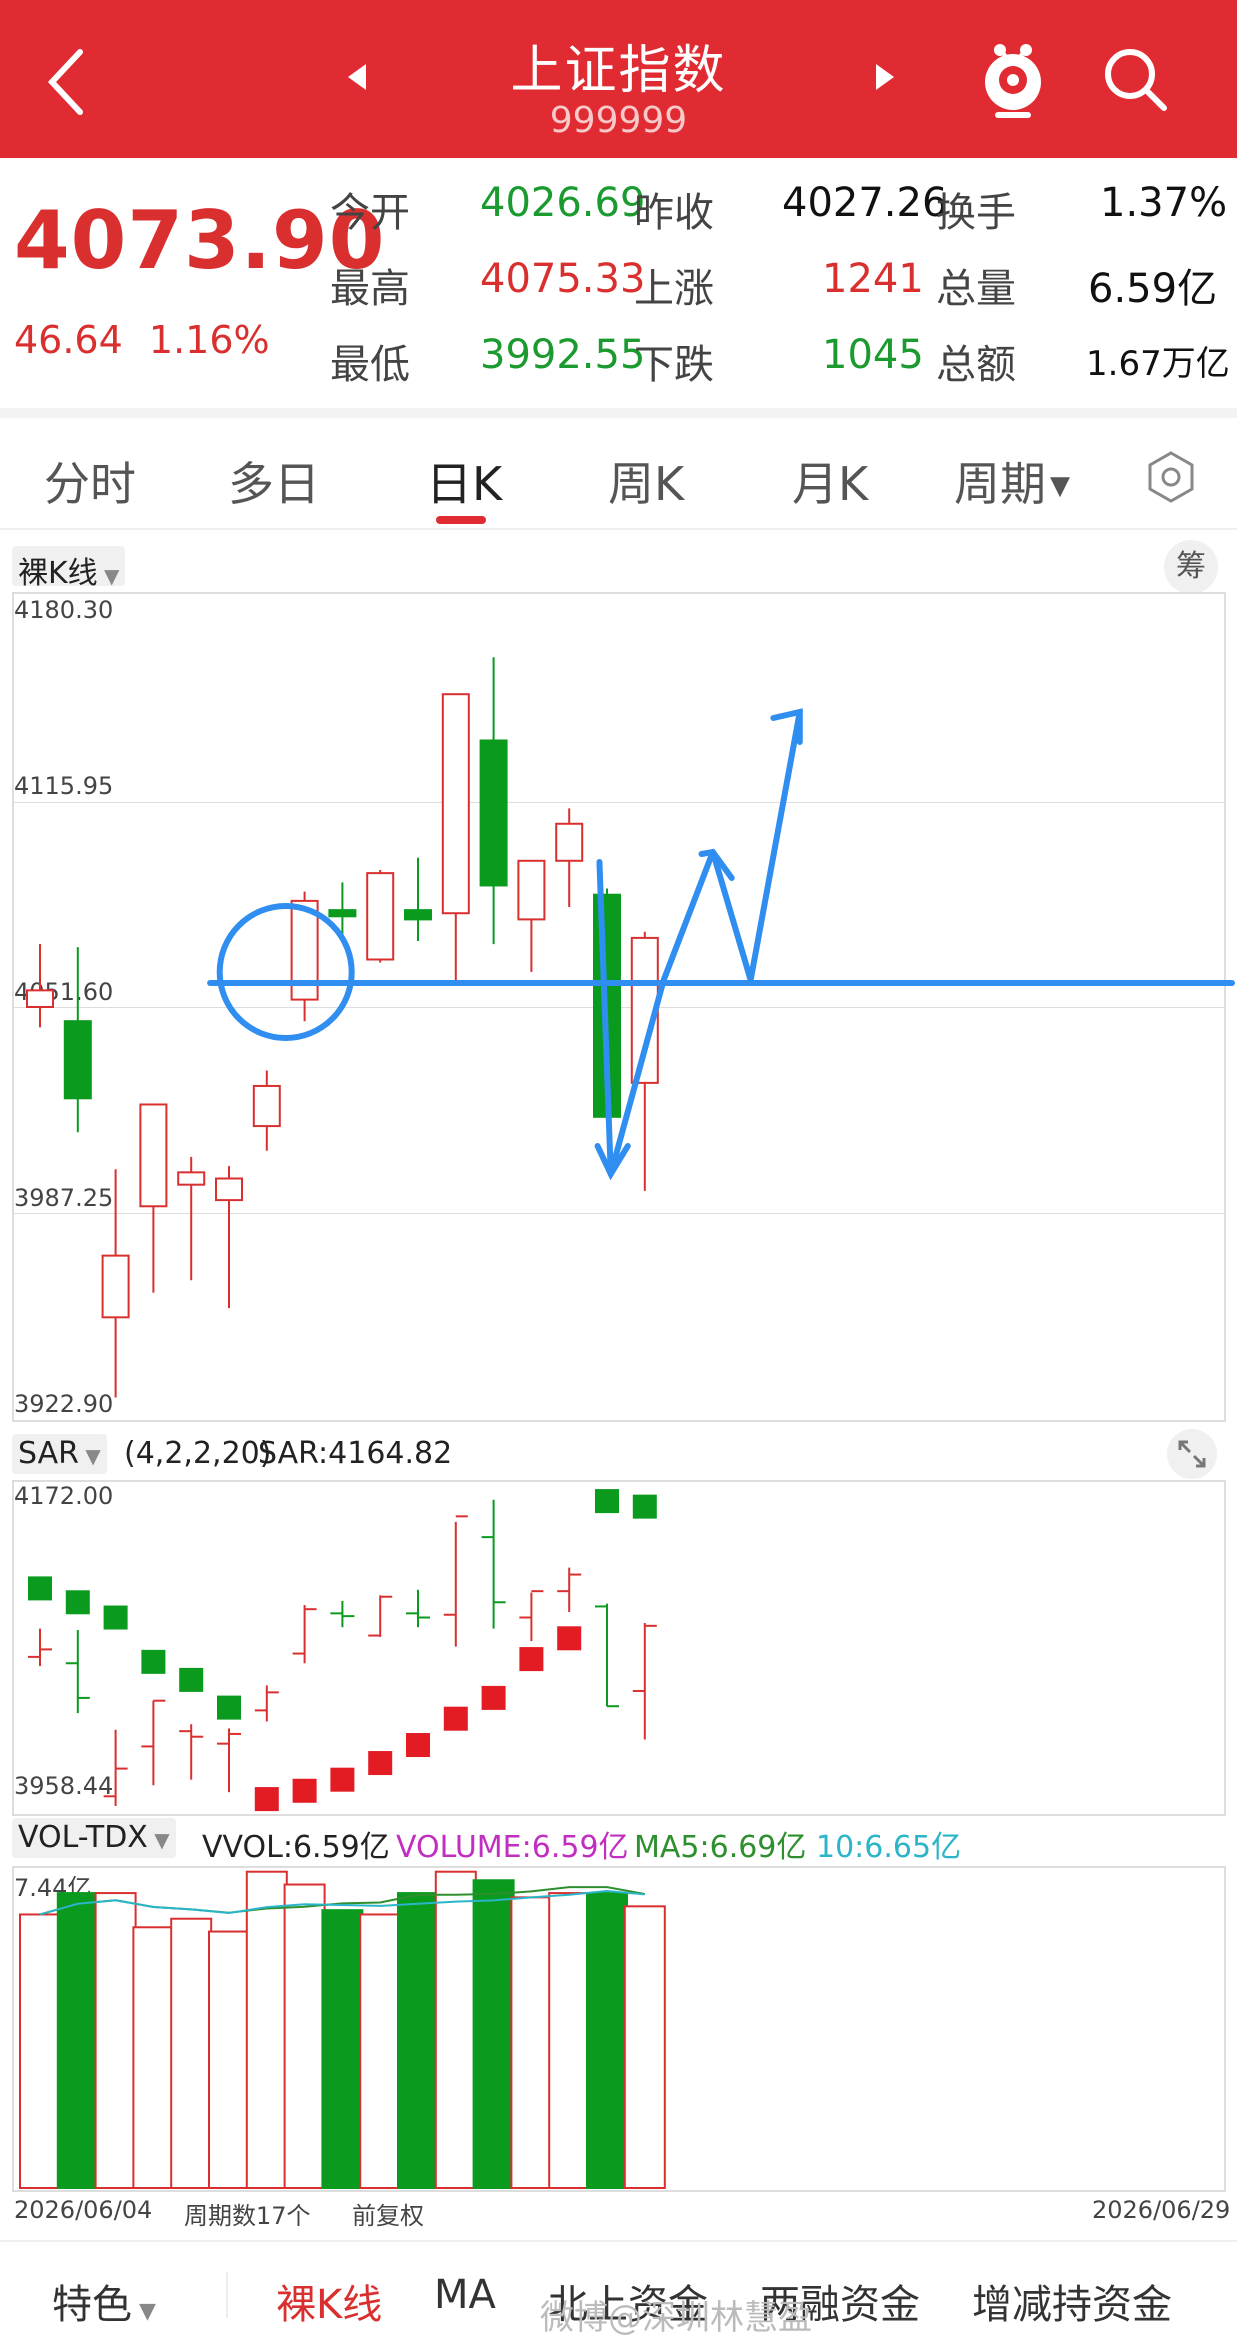 The height and width of the screenshot is (2343, 1237). I want to click on indicator-ma: MA, so click(465, 2295).